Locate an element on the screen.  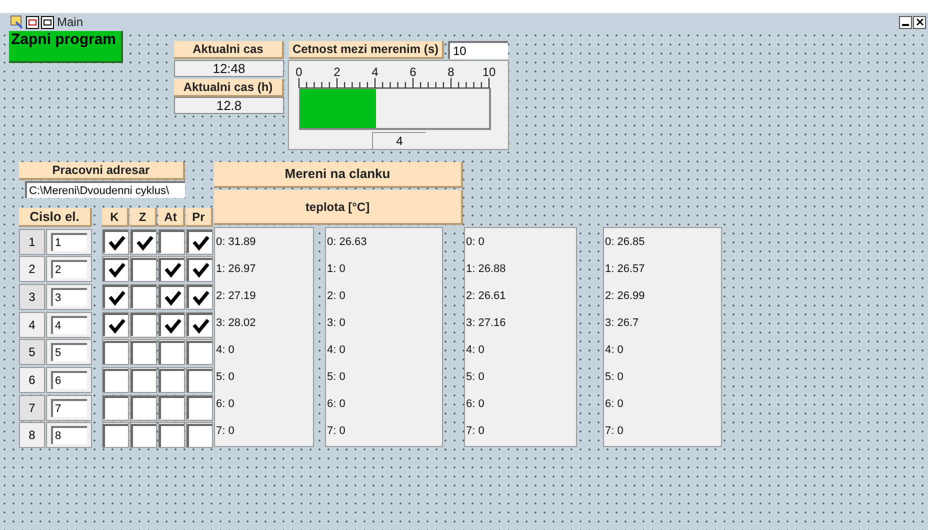
reading-text: 0: 26.85 is located at coordinates (624, 242).